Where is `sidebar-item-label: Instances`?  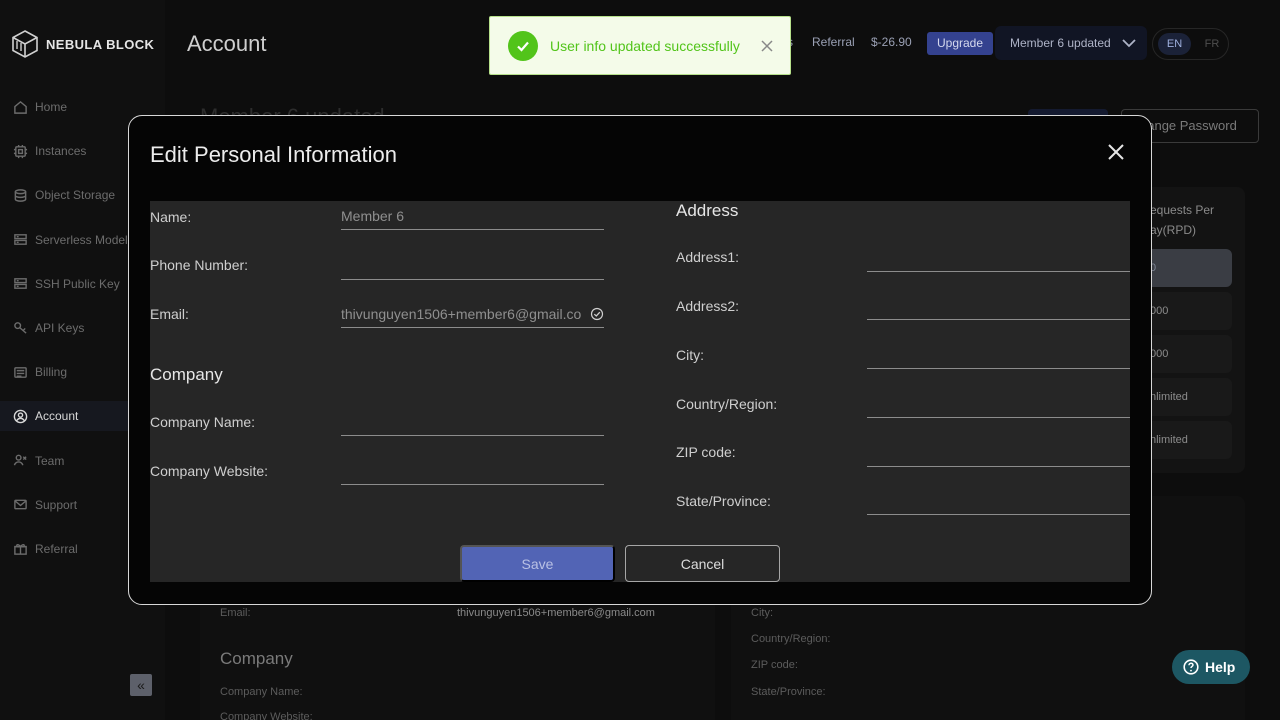
sidebar-item-label: Instances is located at coordinates (61, 151).